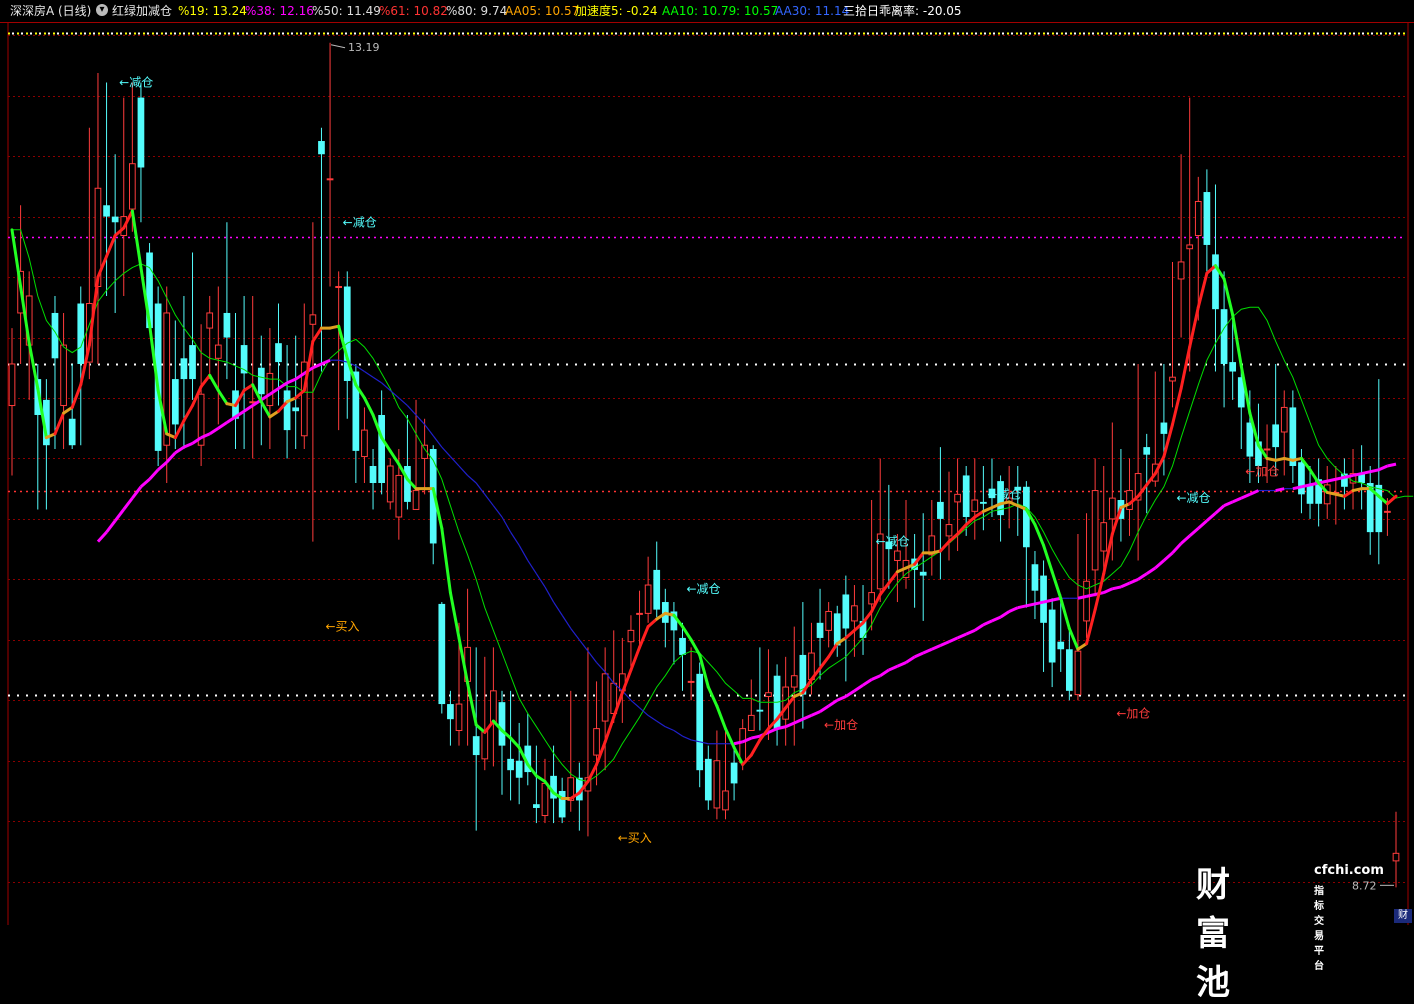 This screenshot has height=1004, width=1414. What do you see at coordinates (542, 11) in the screenshot?
I see `indicator-value: AA05: 10.57` at bounding box center [542, 11].